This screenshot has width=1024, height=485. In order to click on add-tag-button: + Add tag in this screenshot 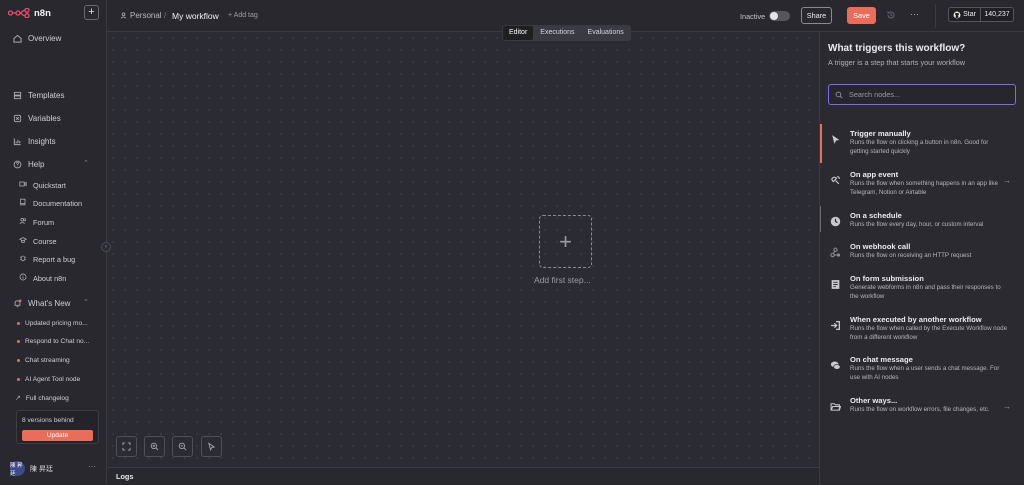, I will do `click(243, 15)`.